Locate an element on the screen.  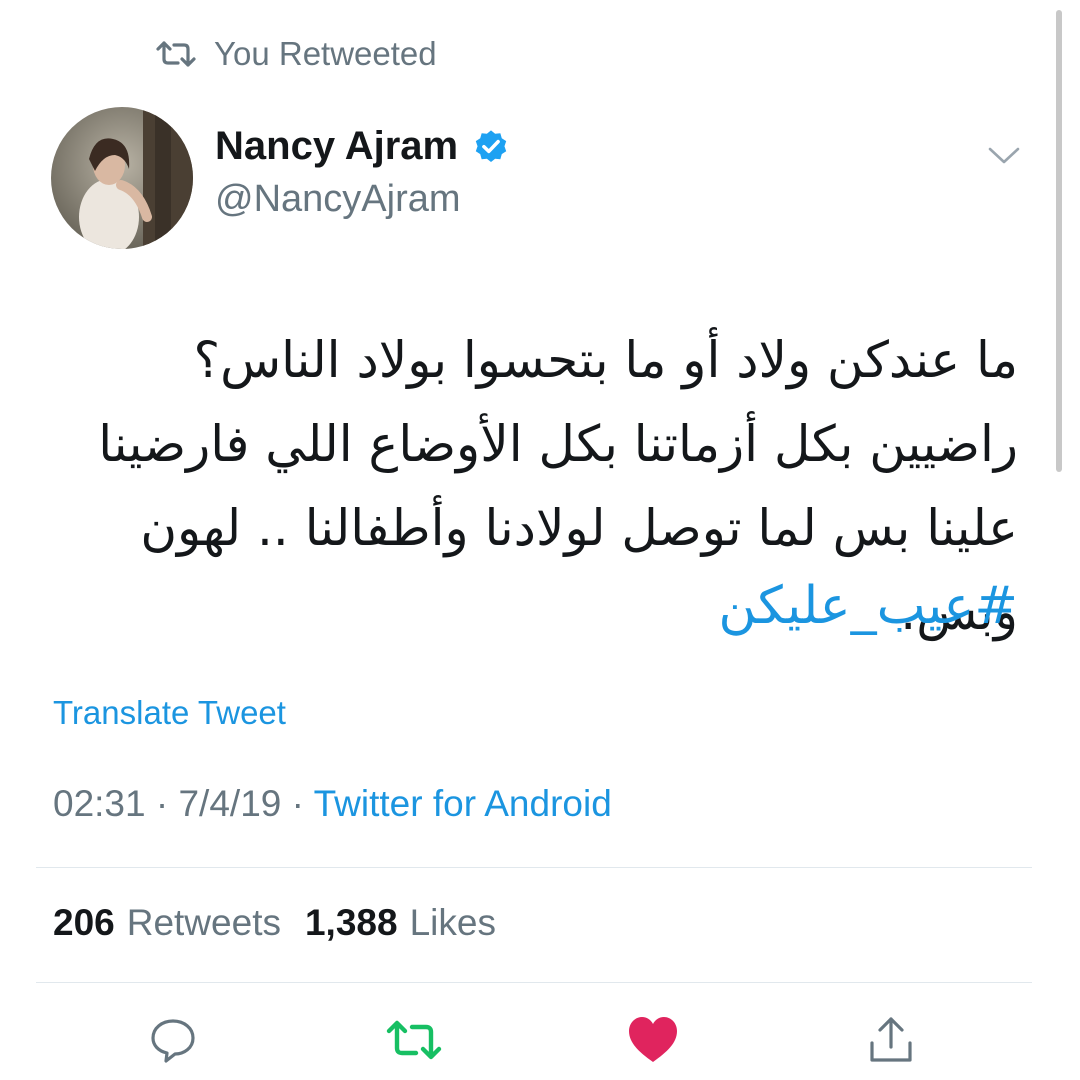
verified-badge-icon is located at coordinates (491, 145).